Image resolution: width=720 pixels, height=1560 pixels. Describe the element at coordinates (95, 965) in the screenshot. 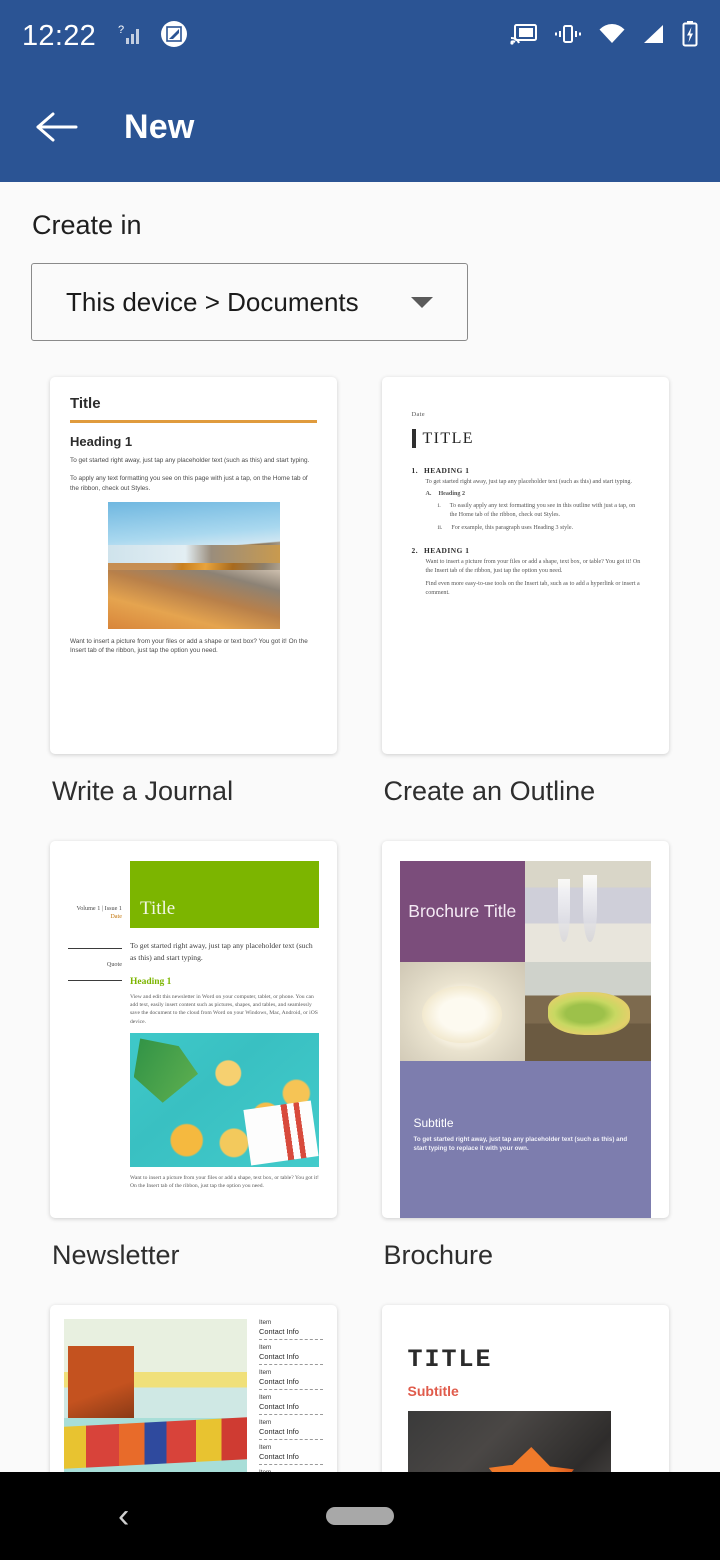

I see `newsletter-quote-box: Quote` at that location.